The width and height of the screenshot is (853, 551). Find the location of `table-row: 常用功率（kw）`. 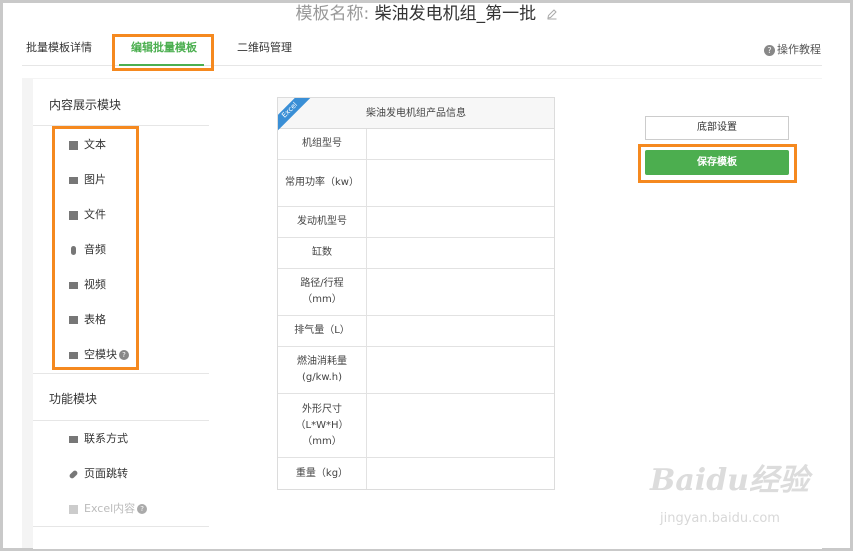

table-row: 常用功率（kw） is located at coordinates (416, 183).